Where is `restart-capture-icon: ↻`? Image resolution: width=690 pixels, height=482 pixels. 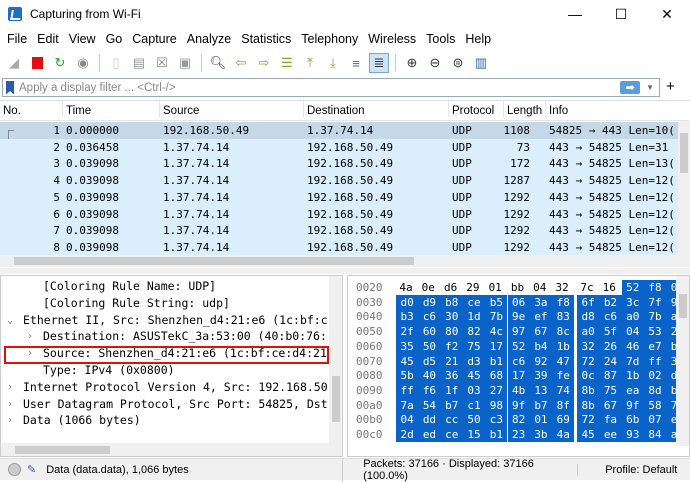
restart-capture-icon: ↻ is located at coordinates (60, 63).